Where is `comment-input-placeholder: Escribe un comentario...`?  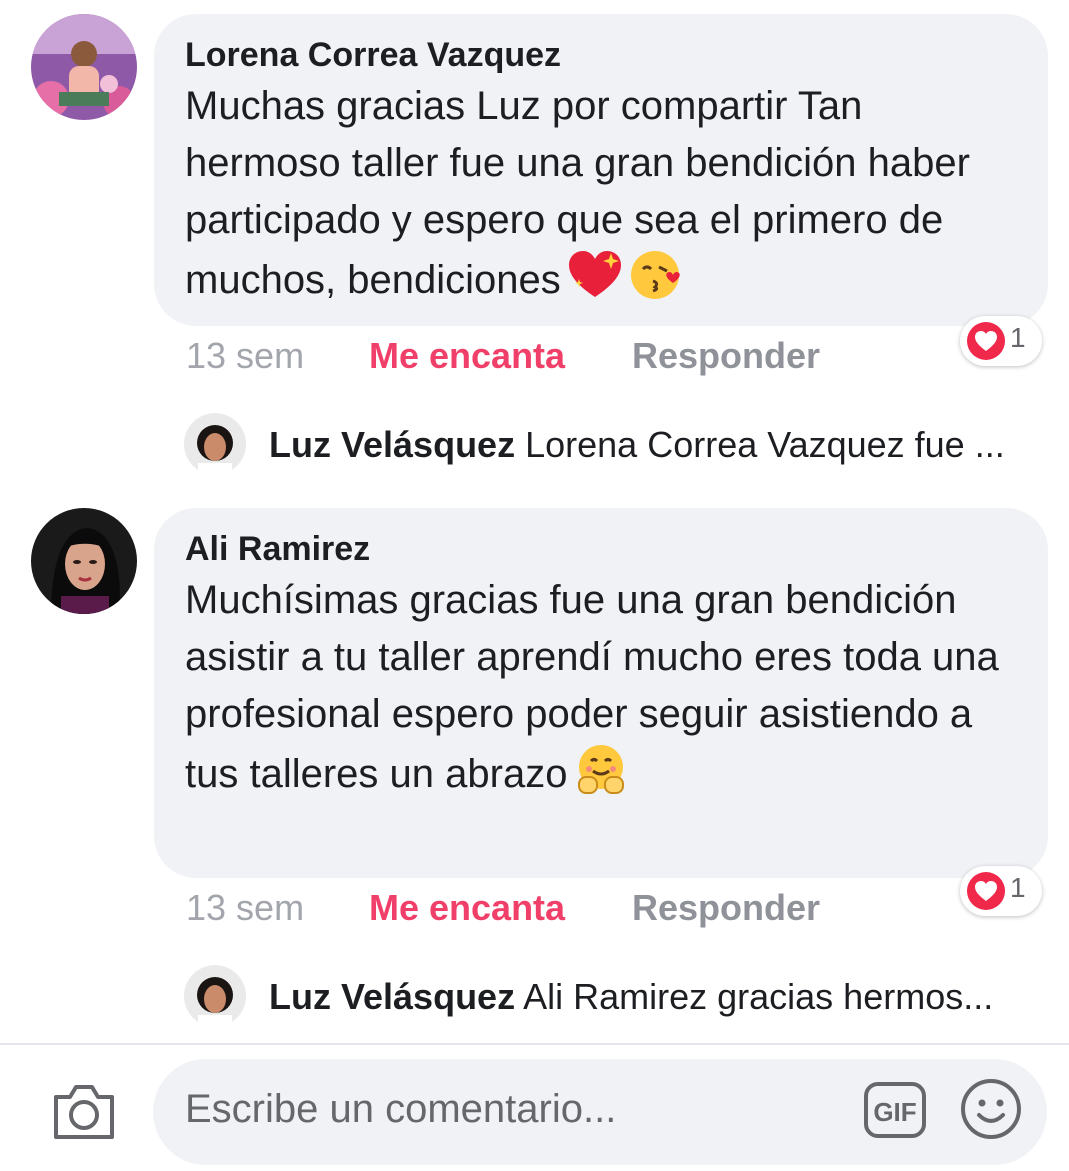 comment-input-placeholder: Escribe un comentario... is located at coordinates (401, 1109).